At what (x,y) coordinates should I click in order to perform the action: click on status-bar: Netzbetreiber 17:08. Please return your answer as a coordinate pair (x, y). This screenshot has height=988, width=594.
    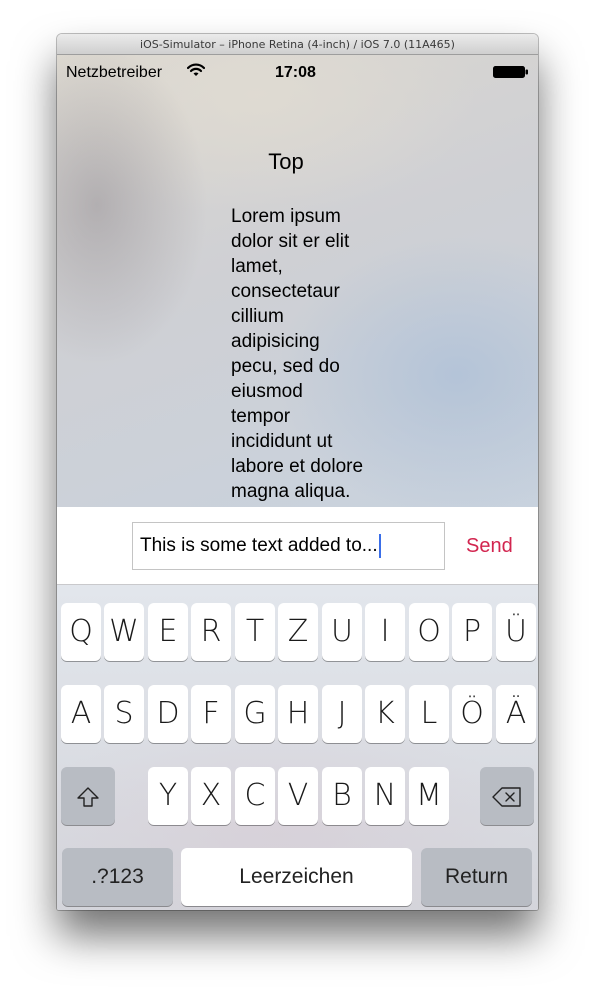
    Looking at the image, I should click on (297, 73).